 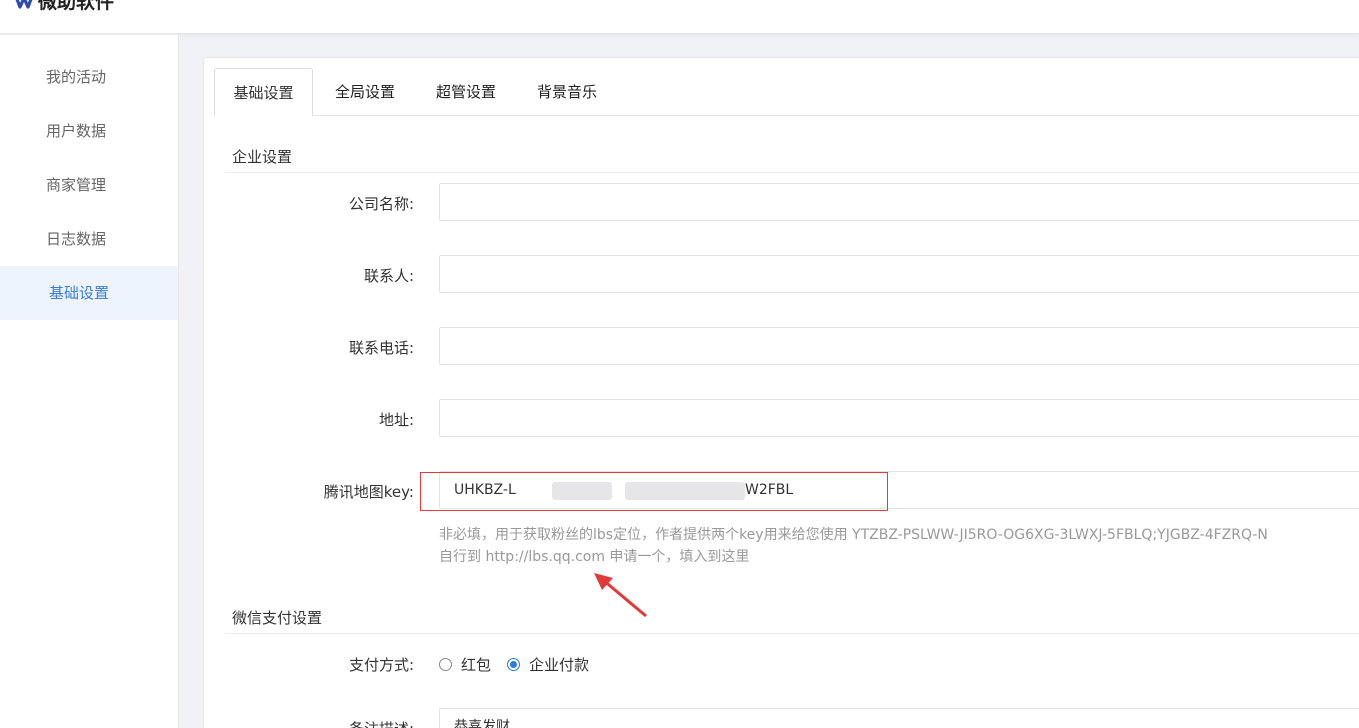 What do you see at coordinates (899, 202) in the screenshot?
I see `company-name-input` at bounding box center [899, 202].